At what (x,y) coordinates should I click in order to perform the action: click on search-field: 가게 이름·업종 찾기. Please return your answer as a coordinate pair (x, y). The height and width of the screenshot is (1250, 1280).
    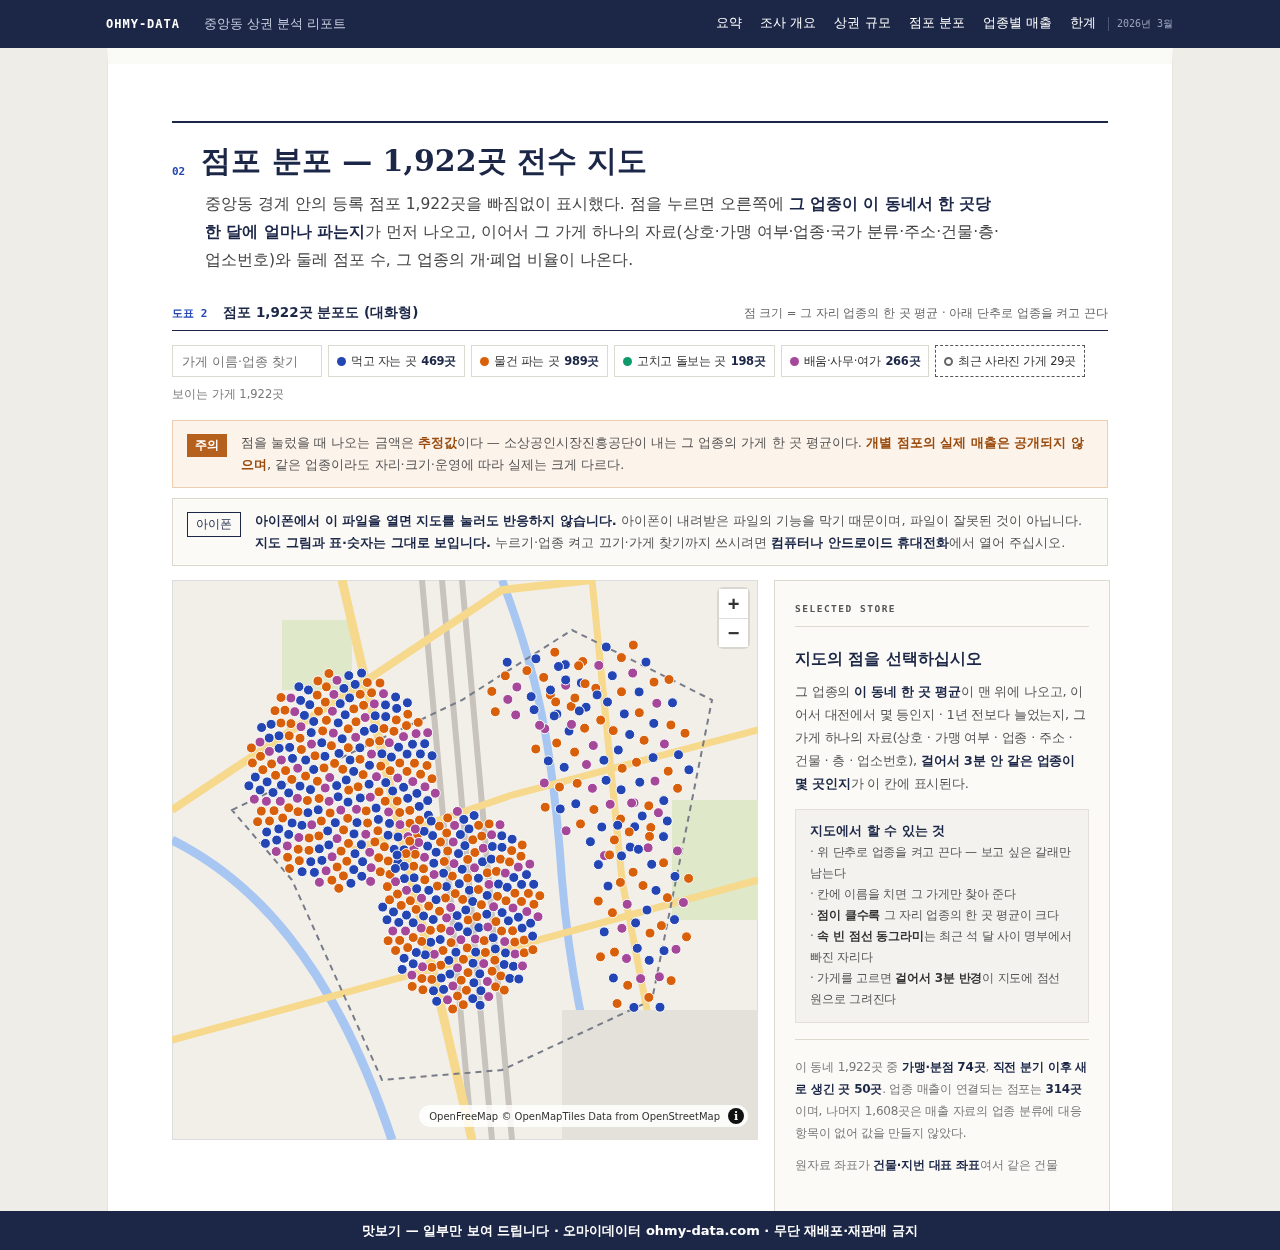
    Looking at the image, I should click on (247, 361).